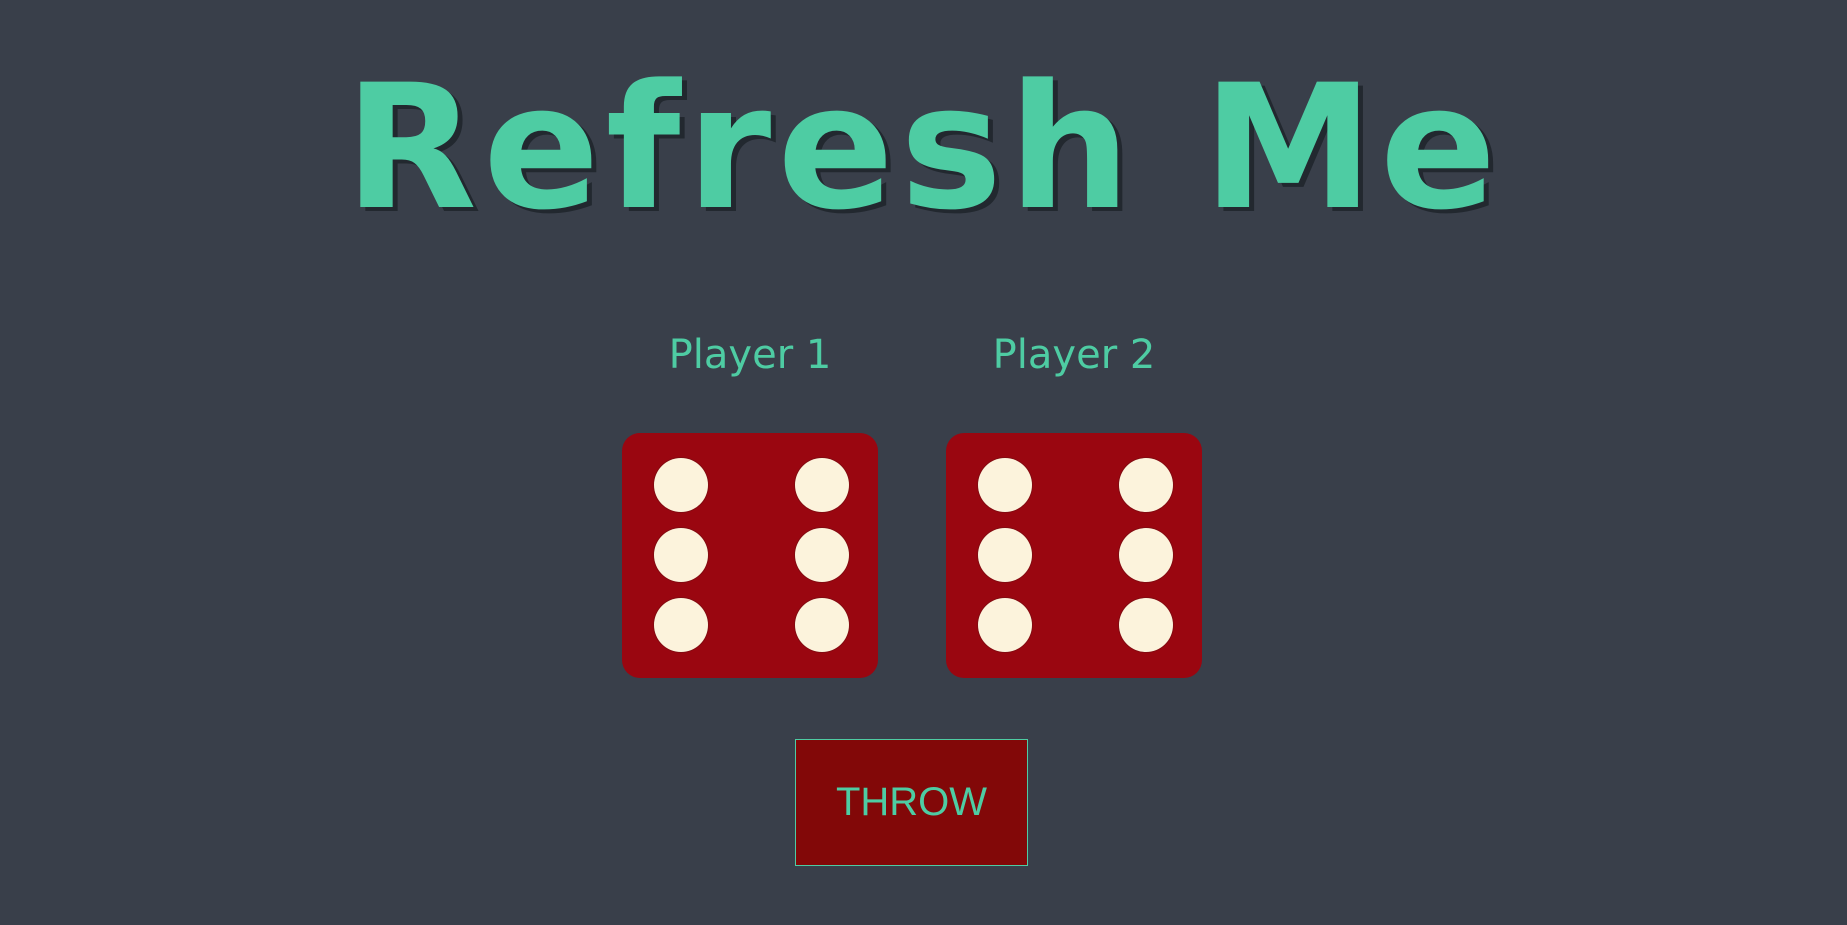  I want to click on player-2-label: Player 2, so click(1074, 355).